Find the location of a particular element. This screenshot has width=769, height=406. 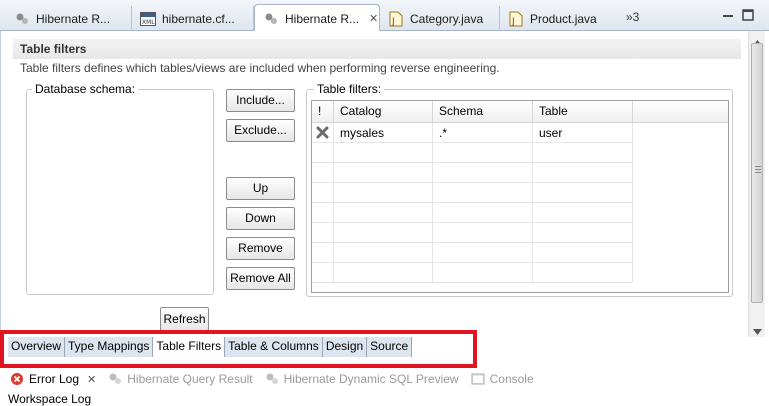

column-header-catalog: Catalog is located at coordinates (383, 112).